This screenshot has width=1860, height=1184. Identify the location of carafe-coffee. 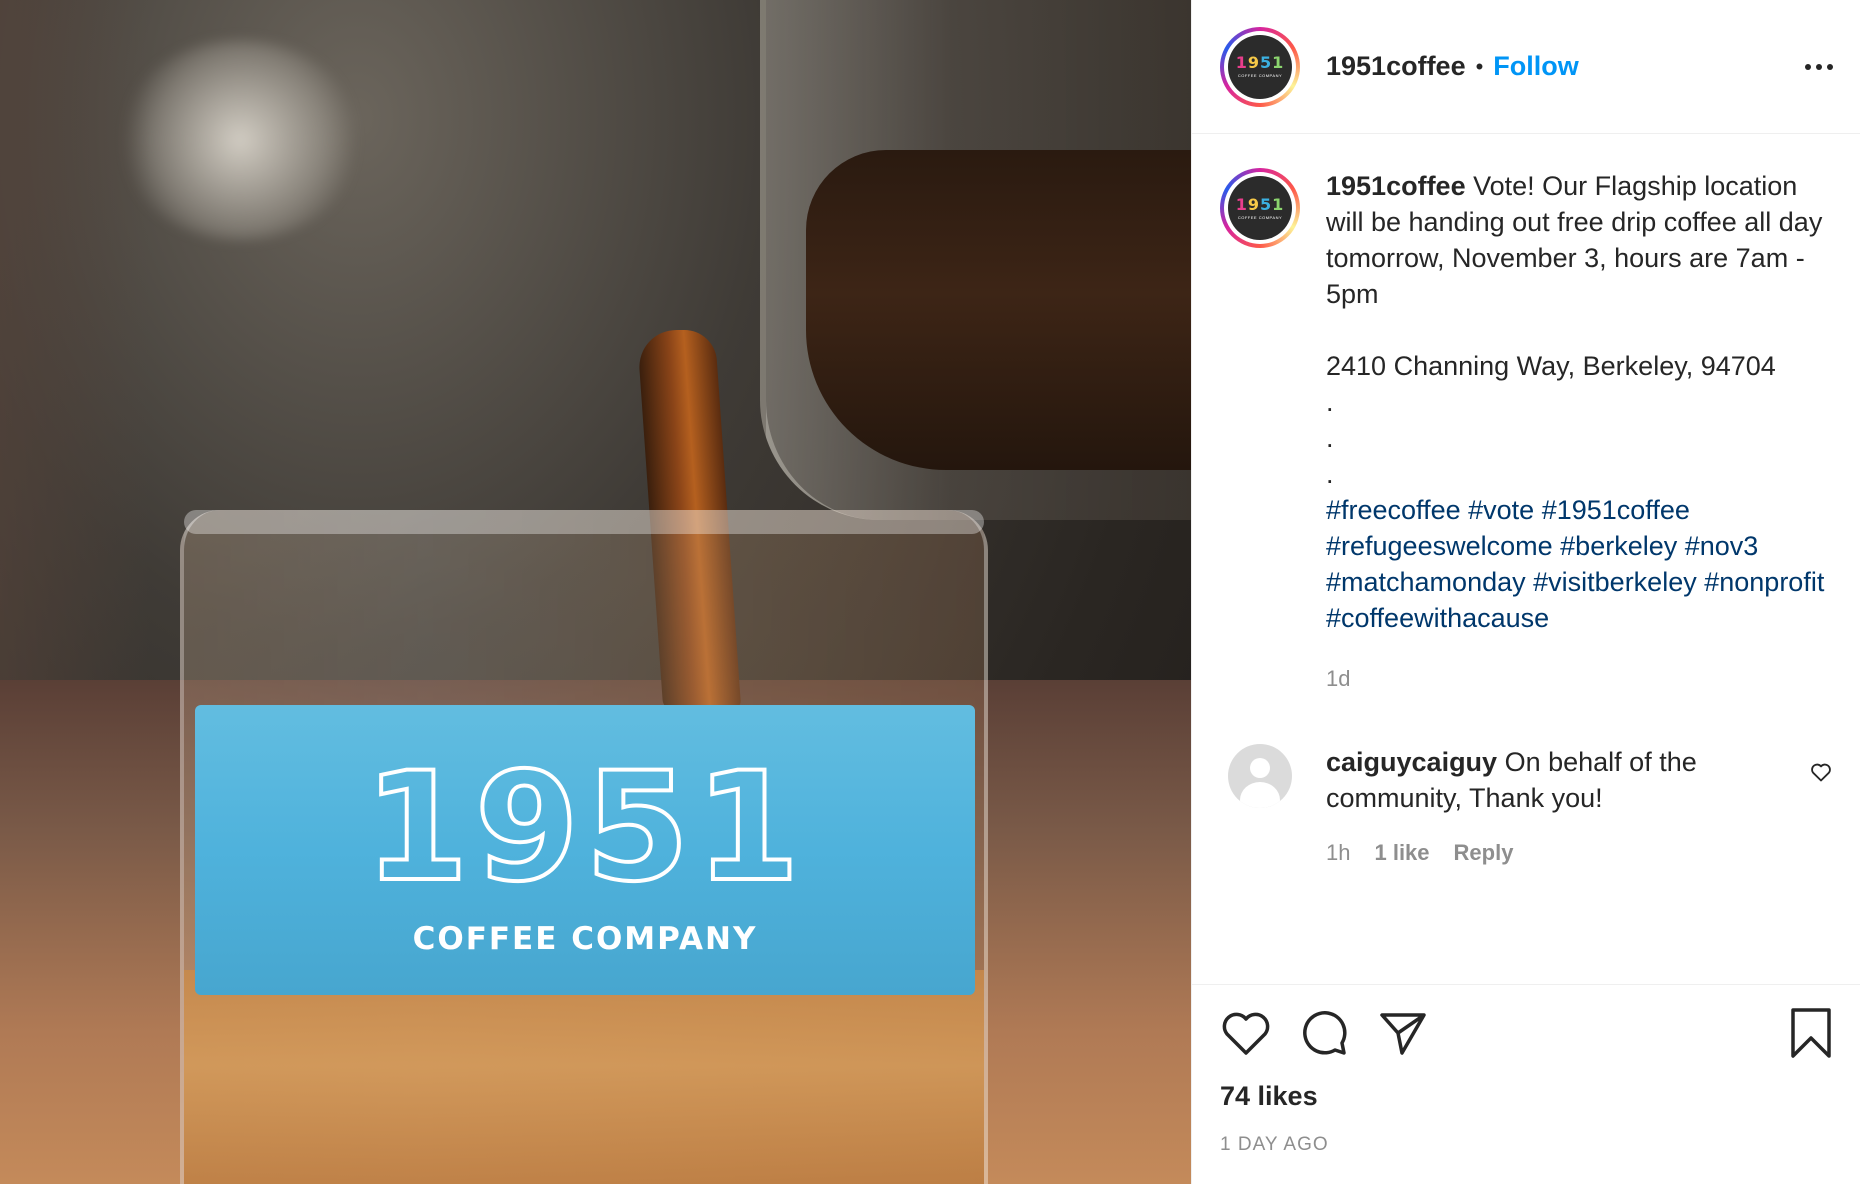
(998, 310).